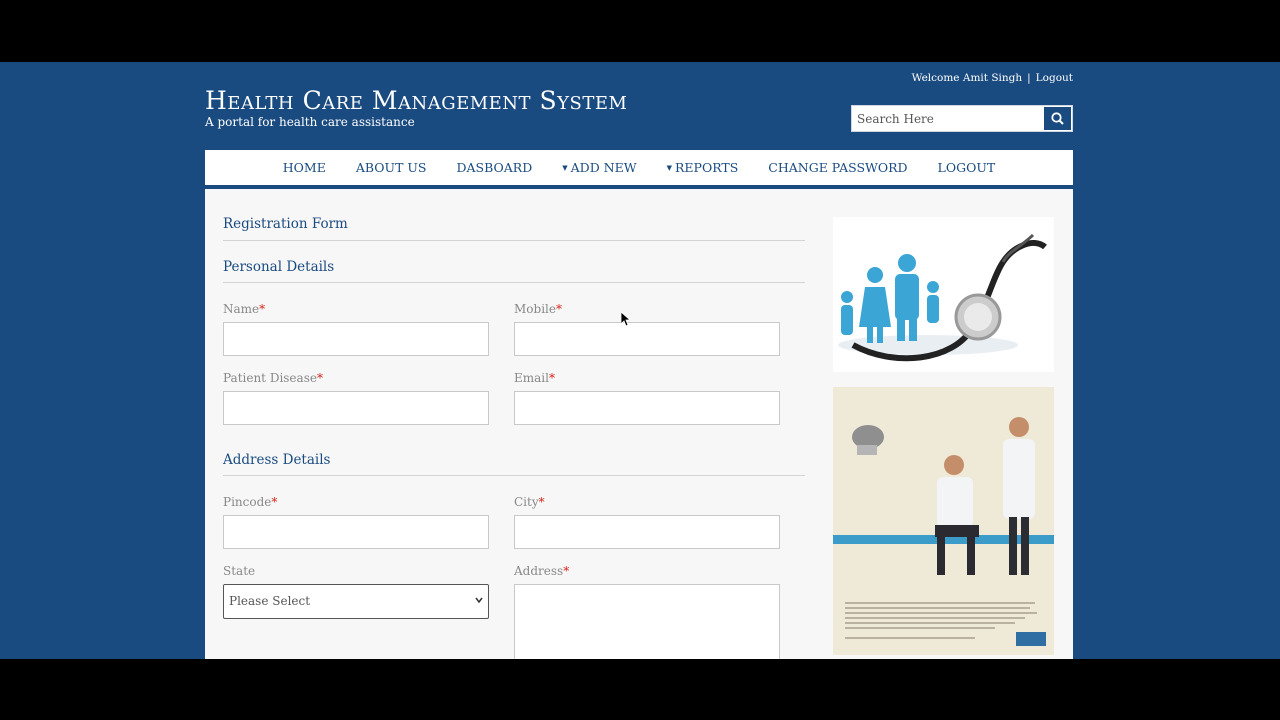 The image size is (1280, 720). Describe the element at coordinates (1054, 78) in the screenshot. I see `top-logout-link: Logout` at that location.